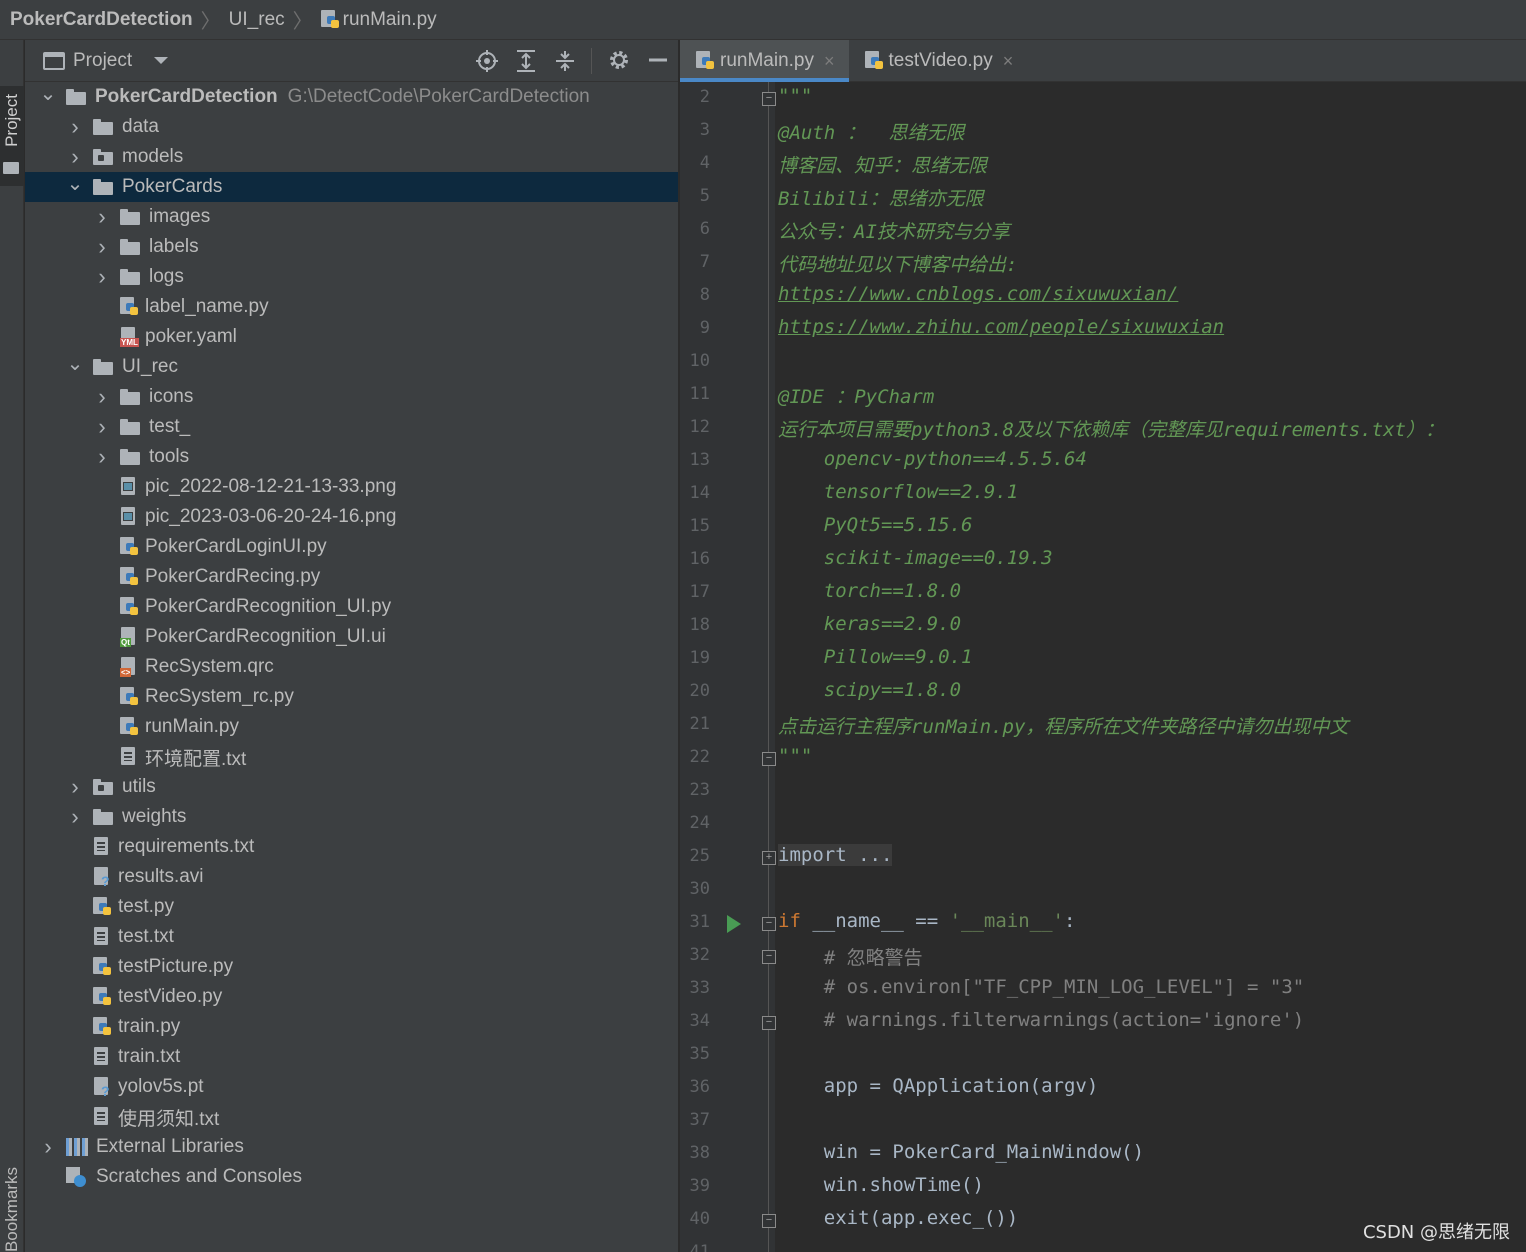 The height and width of the screenshot is (1252, 1526). I want to click on tree-row: › icons, so click(351, 397).